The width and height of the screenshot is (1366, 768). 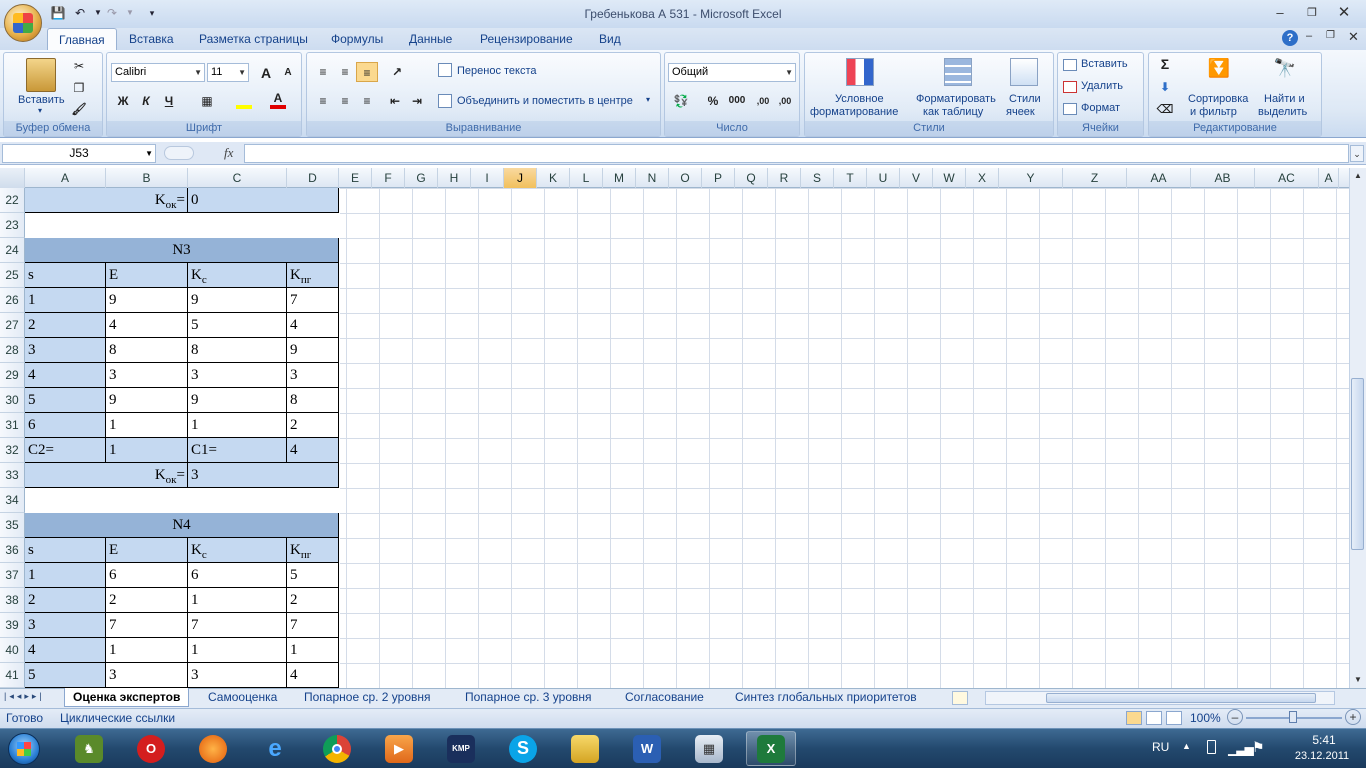 I want to click on n3-row-3-col-1: 8, so click(x=147, y=350).